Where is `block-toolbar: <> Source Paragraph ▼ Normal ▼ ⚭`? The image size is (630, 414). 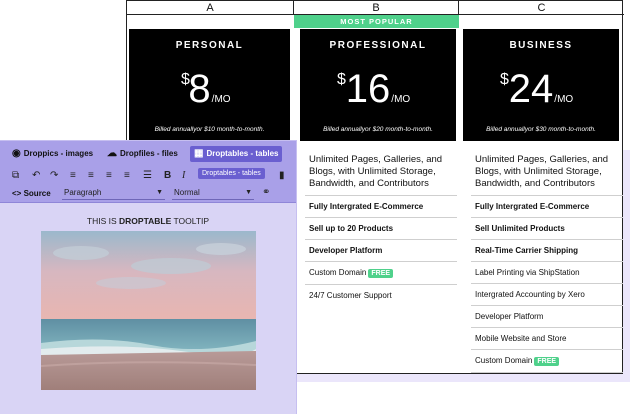 block-toolbar: <> Source Paragraph ▼ Normal ▼ ⚭ is located at coordinates (148, 194).